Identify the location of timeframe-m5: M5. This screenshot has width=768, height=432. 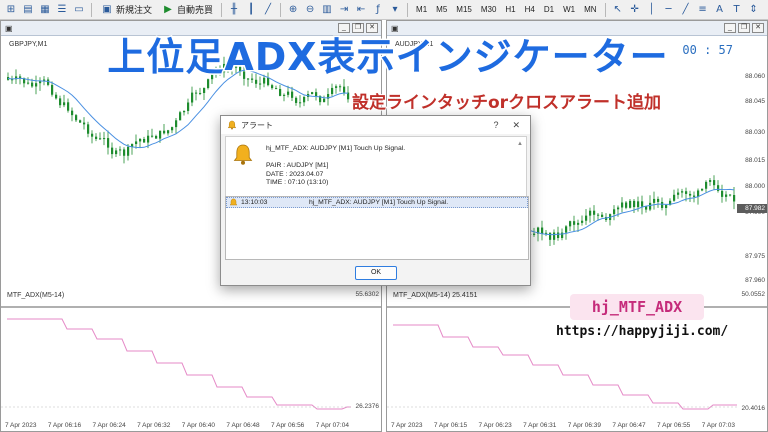
(441, 10).